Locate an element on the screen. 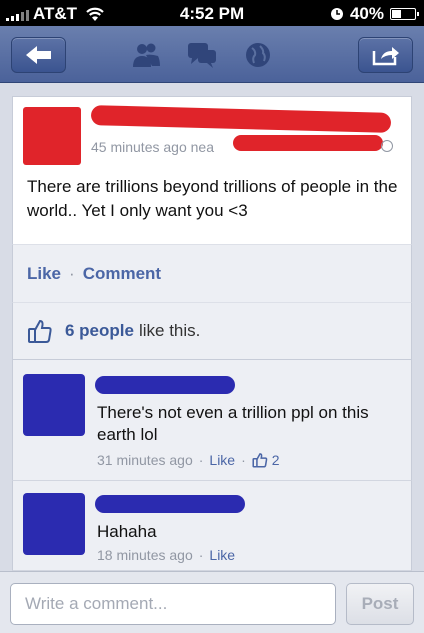  comment-like-count: 2 is located at coordinates (276, 460).